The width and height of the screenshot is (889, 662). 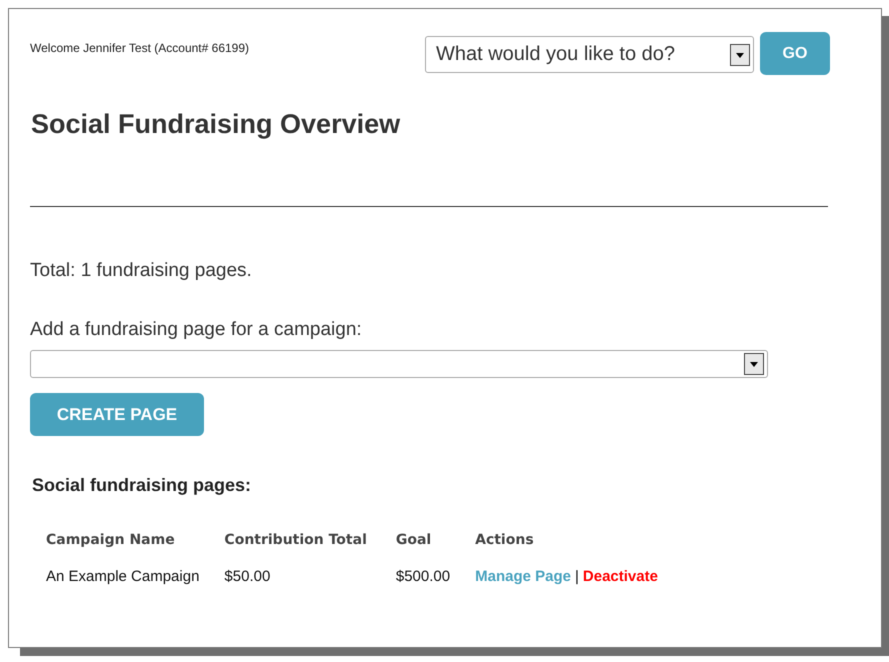 I want to click on go-button: GO, so click(x=795, y=53).